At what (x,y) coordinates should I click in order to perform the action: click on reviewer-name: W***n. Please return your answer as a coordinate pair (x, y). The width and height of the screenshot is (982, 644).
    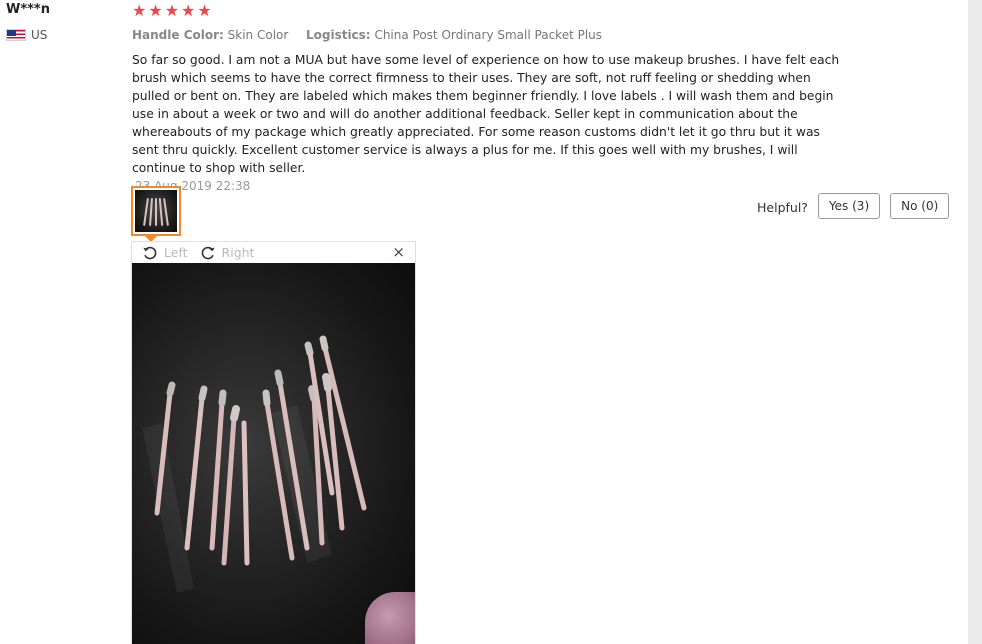
    Looking at the image, I should click on (28, 9).